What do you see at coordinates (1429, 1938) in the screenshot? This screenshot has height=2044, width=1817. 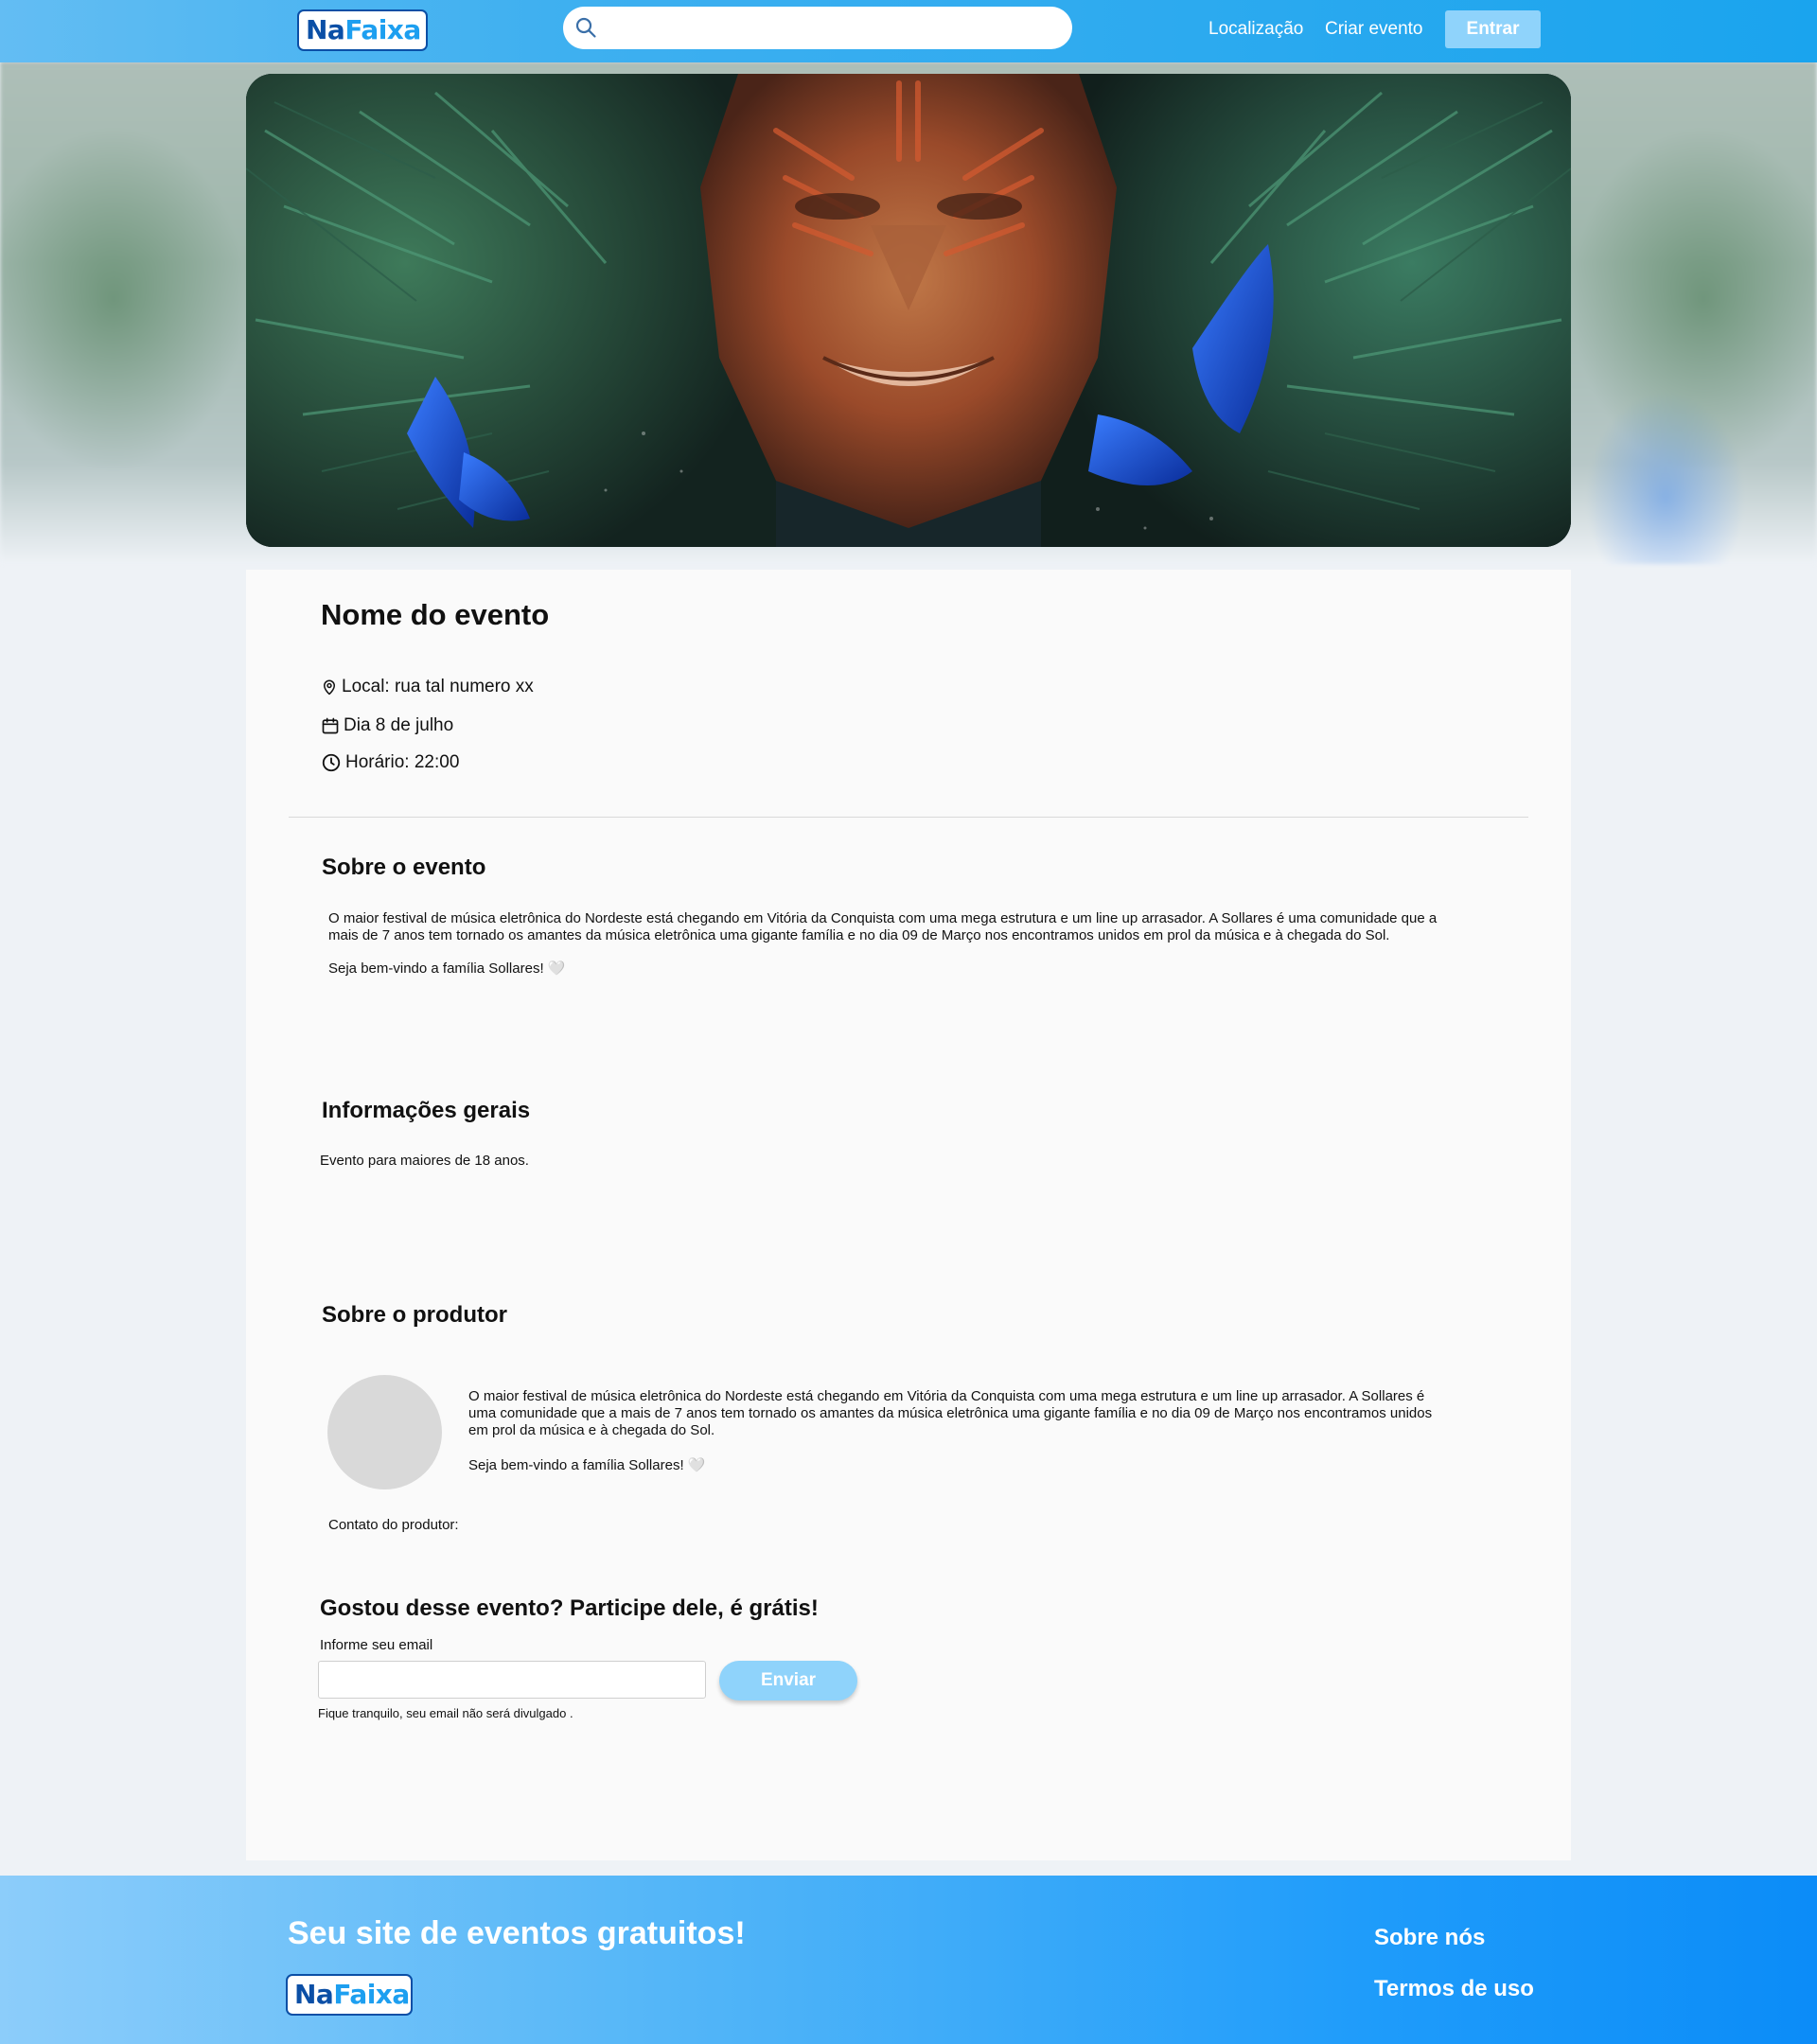 I see `footer-link-about-us: Sobre nós` at bounding box center [1429, 1938].